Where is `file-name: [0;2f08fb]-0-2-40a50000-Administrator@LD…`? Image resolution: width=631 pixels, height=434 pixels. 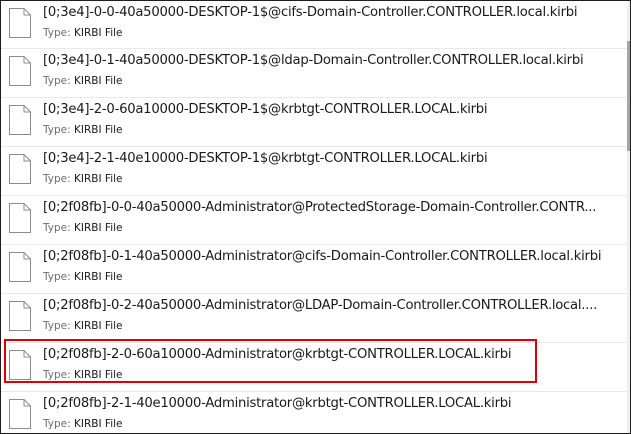
file-name: [0;2f08fb]-0-2-40a50000-Administrator@LD… is located at coordinates (320, 305).